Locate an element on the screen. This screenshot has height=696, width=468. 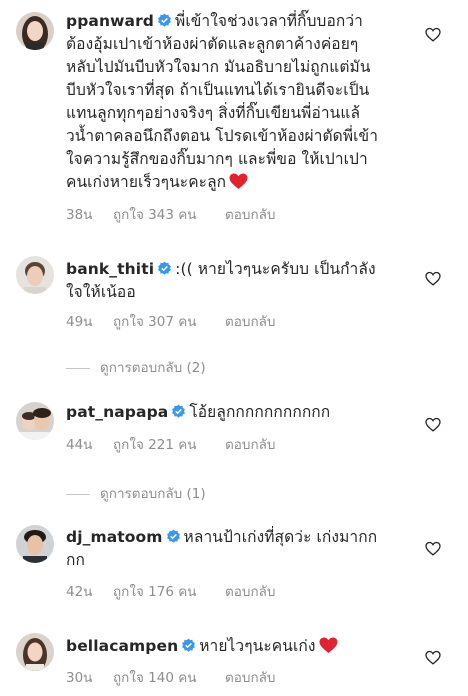
comment-time: 49น is located at coordinates (79, 322).